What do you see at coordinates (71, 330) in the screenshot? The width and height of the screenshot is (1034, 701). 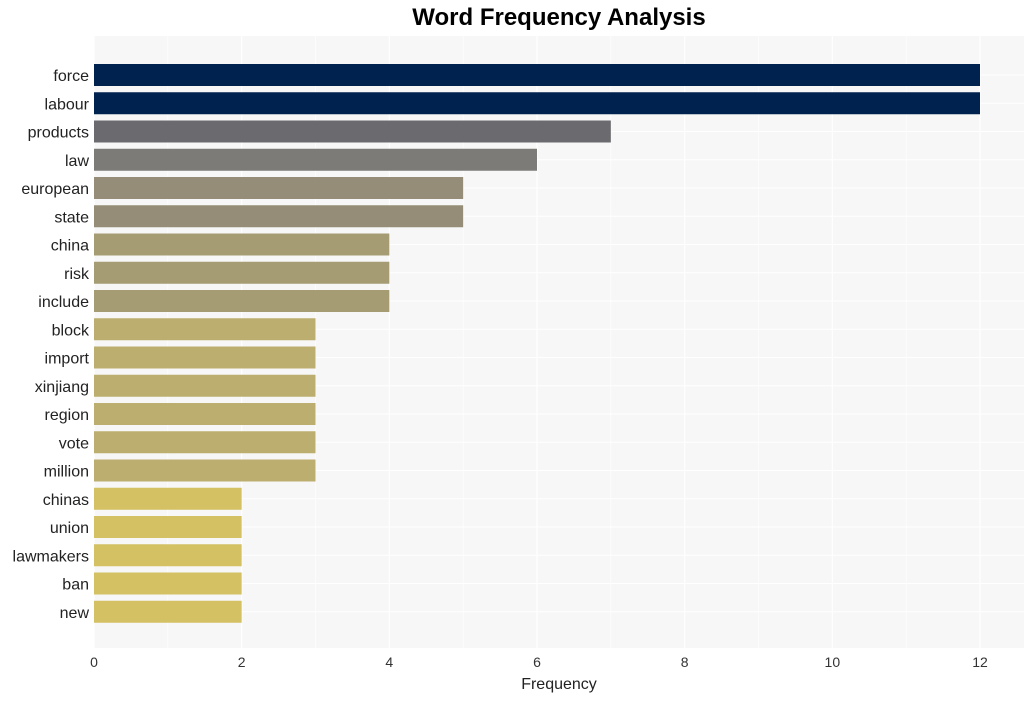 I see `category-label-block: block` at bounding box center [71, 330].